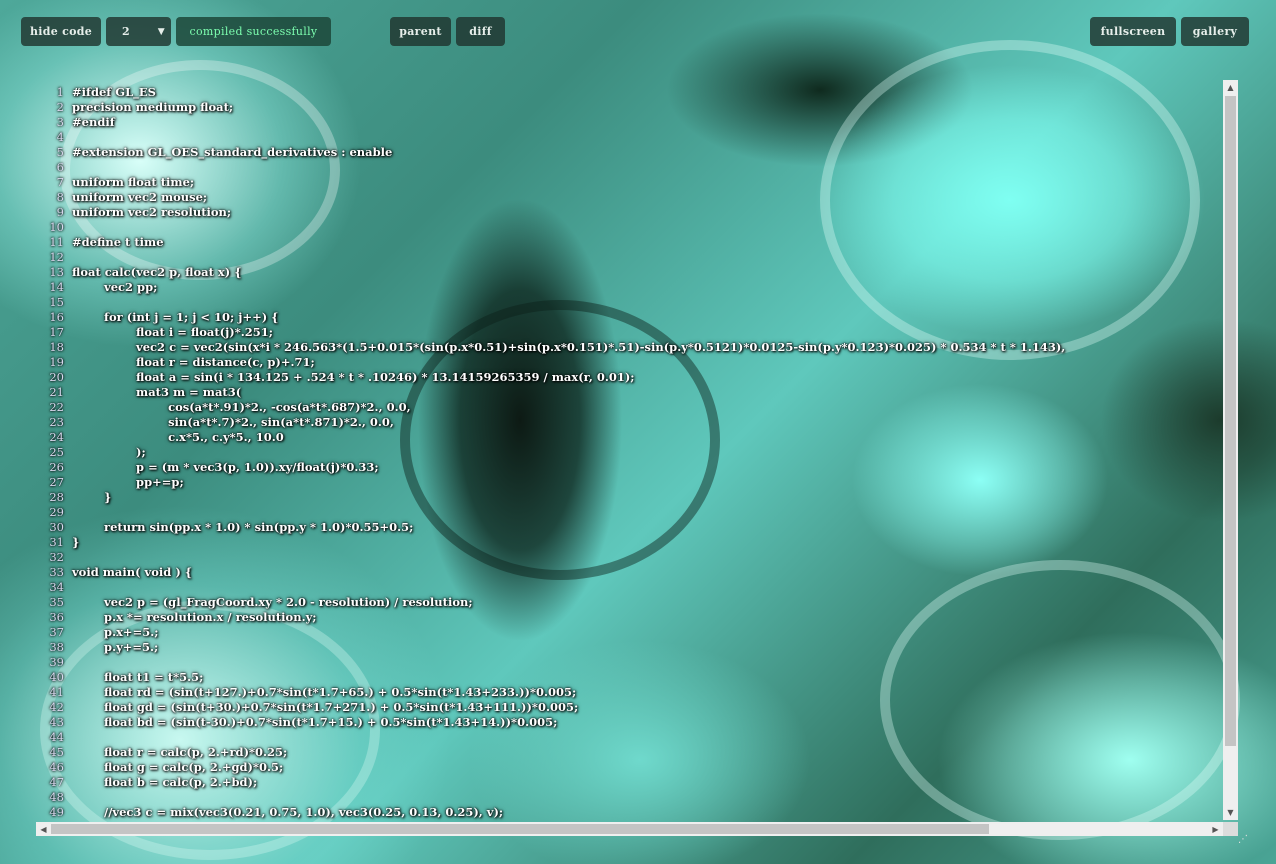  What do you see at coordinates (630, 437) in the screenshot?
I see `code-line: 24 c.x*5., c.y*5., 10.0` at bounding box center [630, 437].